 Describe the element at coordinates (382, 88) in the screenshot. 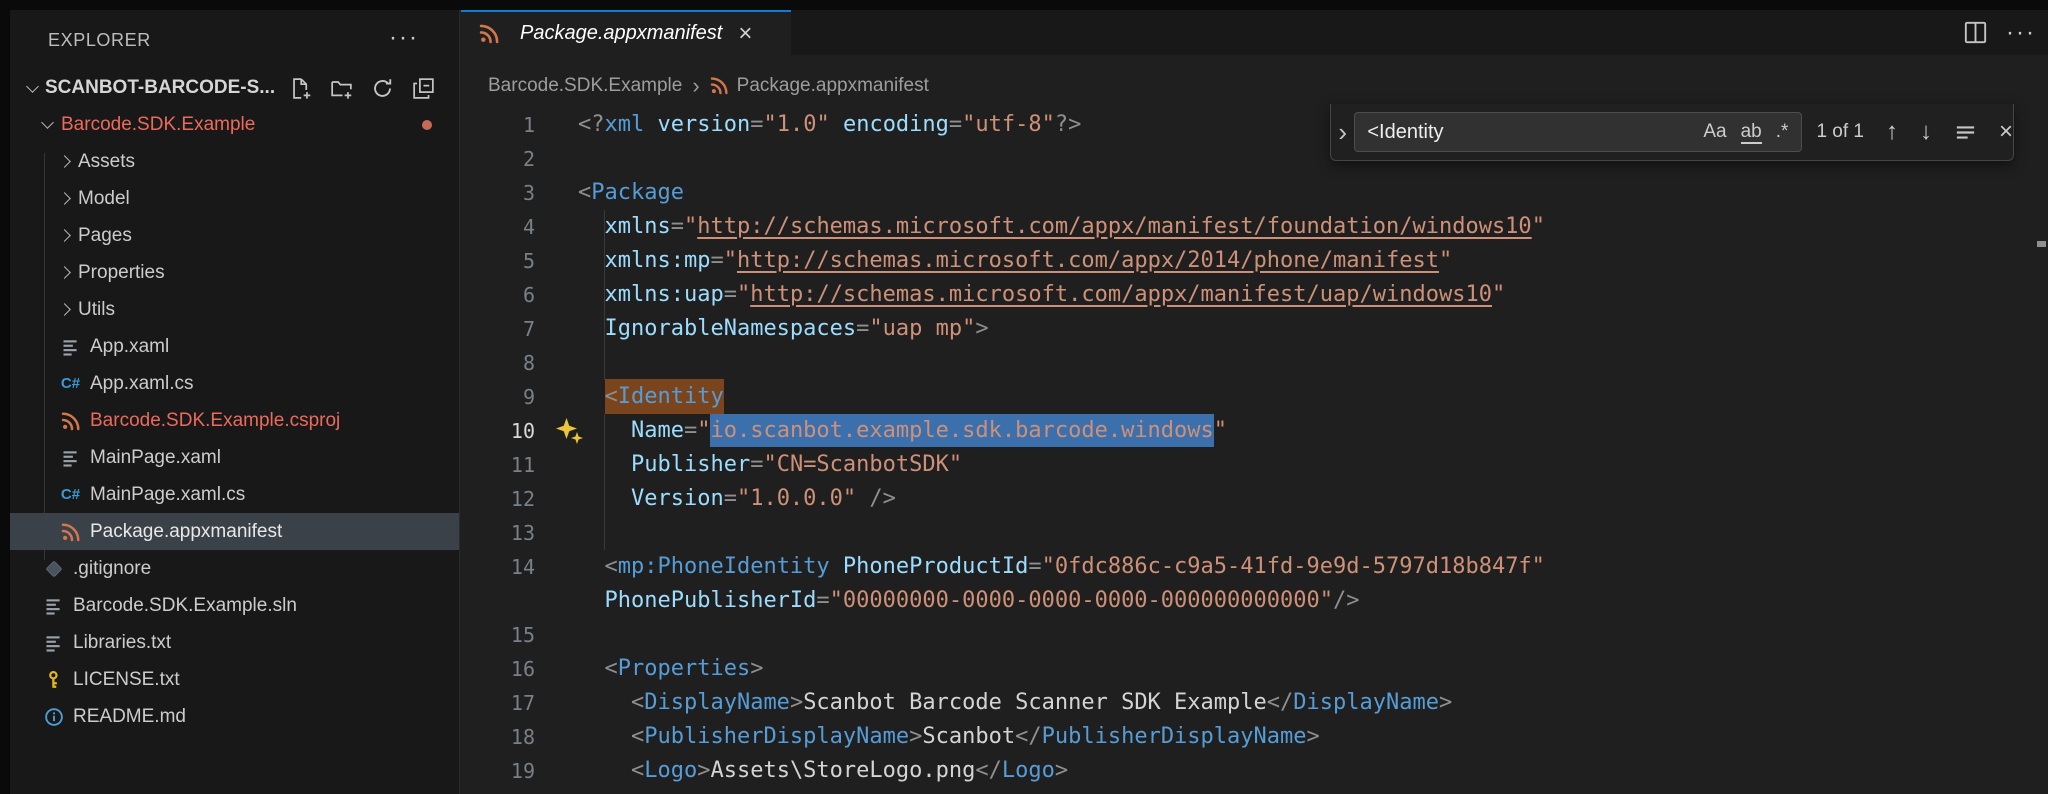

I see `refresh-icon` at that location.